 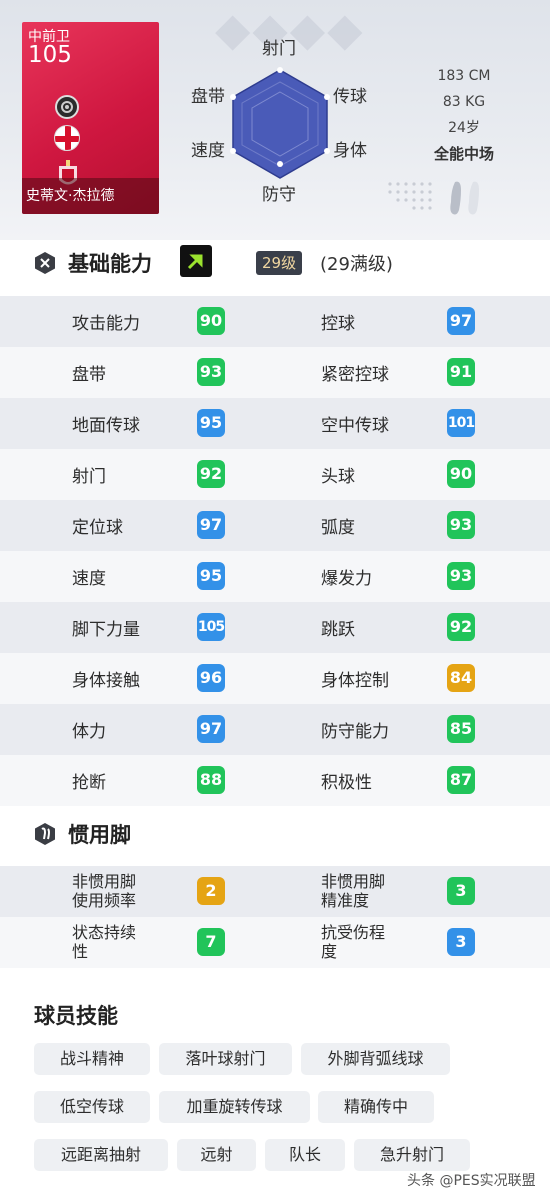 I want to click on foot-title: 惯用脚, so click(x=99, y=835).